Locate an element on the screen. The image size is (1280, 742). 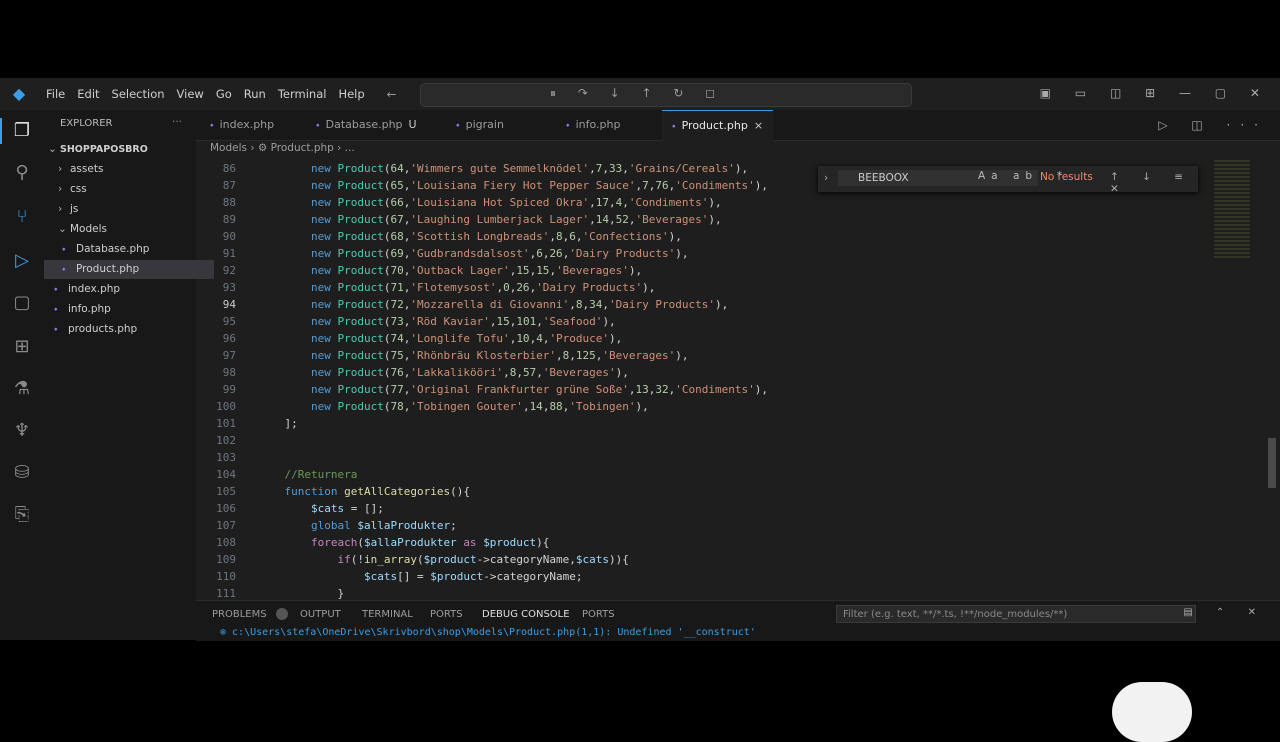
close-tab-icon: × is located at coordinates (758, 125).